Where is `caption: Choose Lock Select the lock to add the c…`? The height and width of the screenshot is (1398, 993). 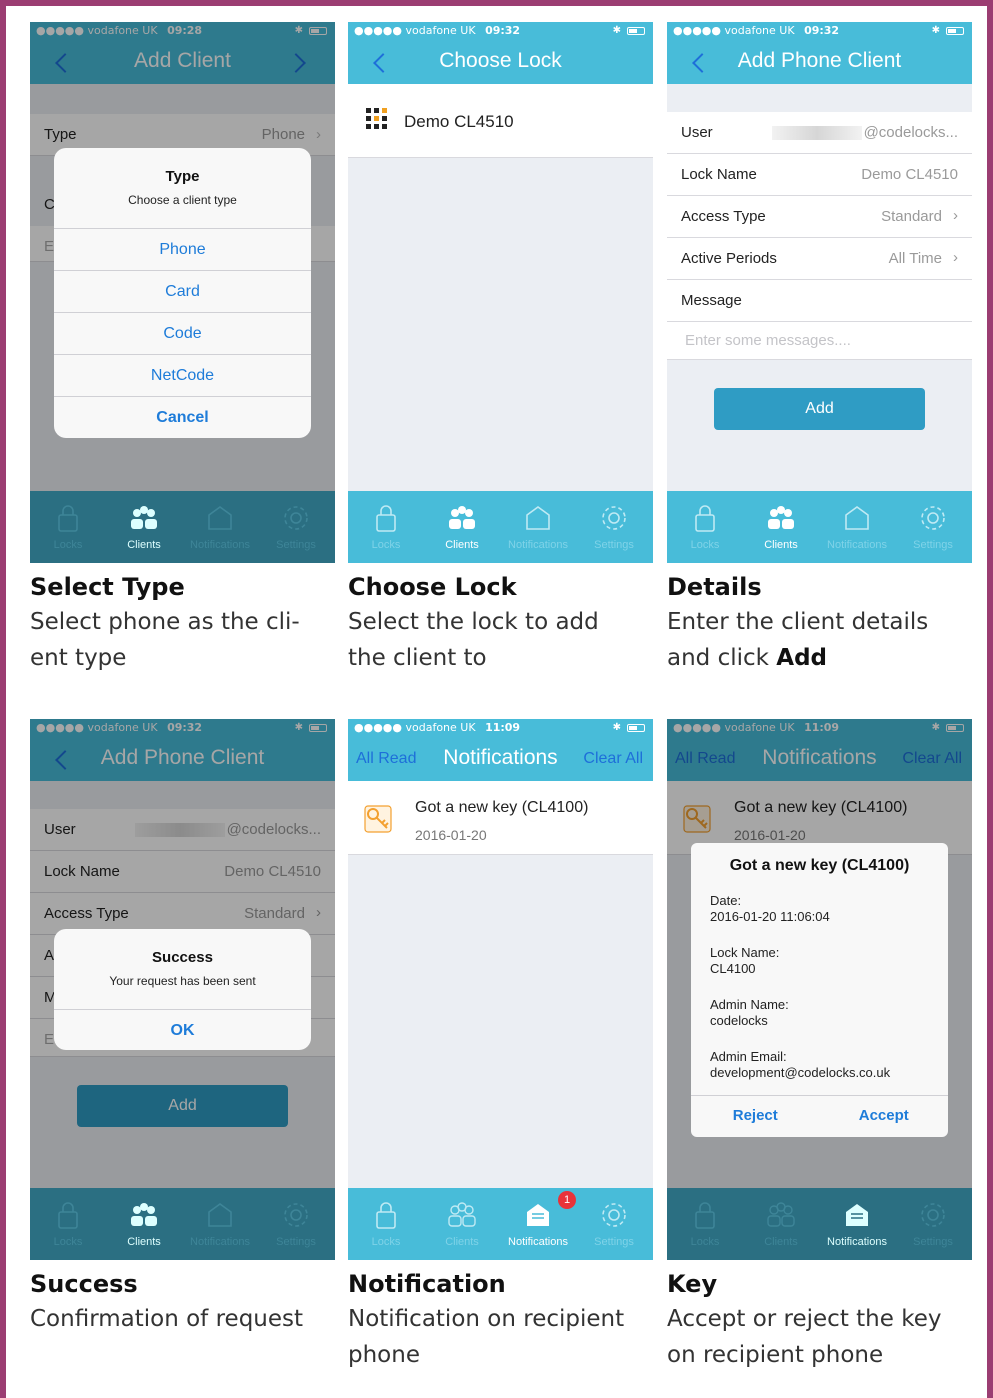 caption: Choose Lock Select the lock to add the c… is located at coordinates (500, 624).